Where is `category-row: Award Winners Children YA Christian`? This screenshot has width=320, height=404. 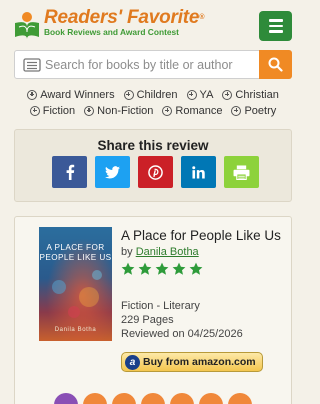
category-row: Award Winners Children YA Christian is located at coordinates (153, 94).